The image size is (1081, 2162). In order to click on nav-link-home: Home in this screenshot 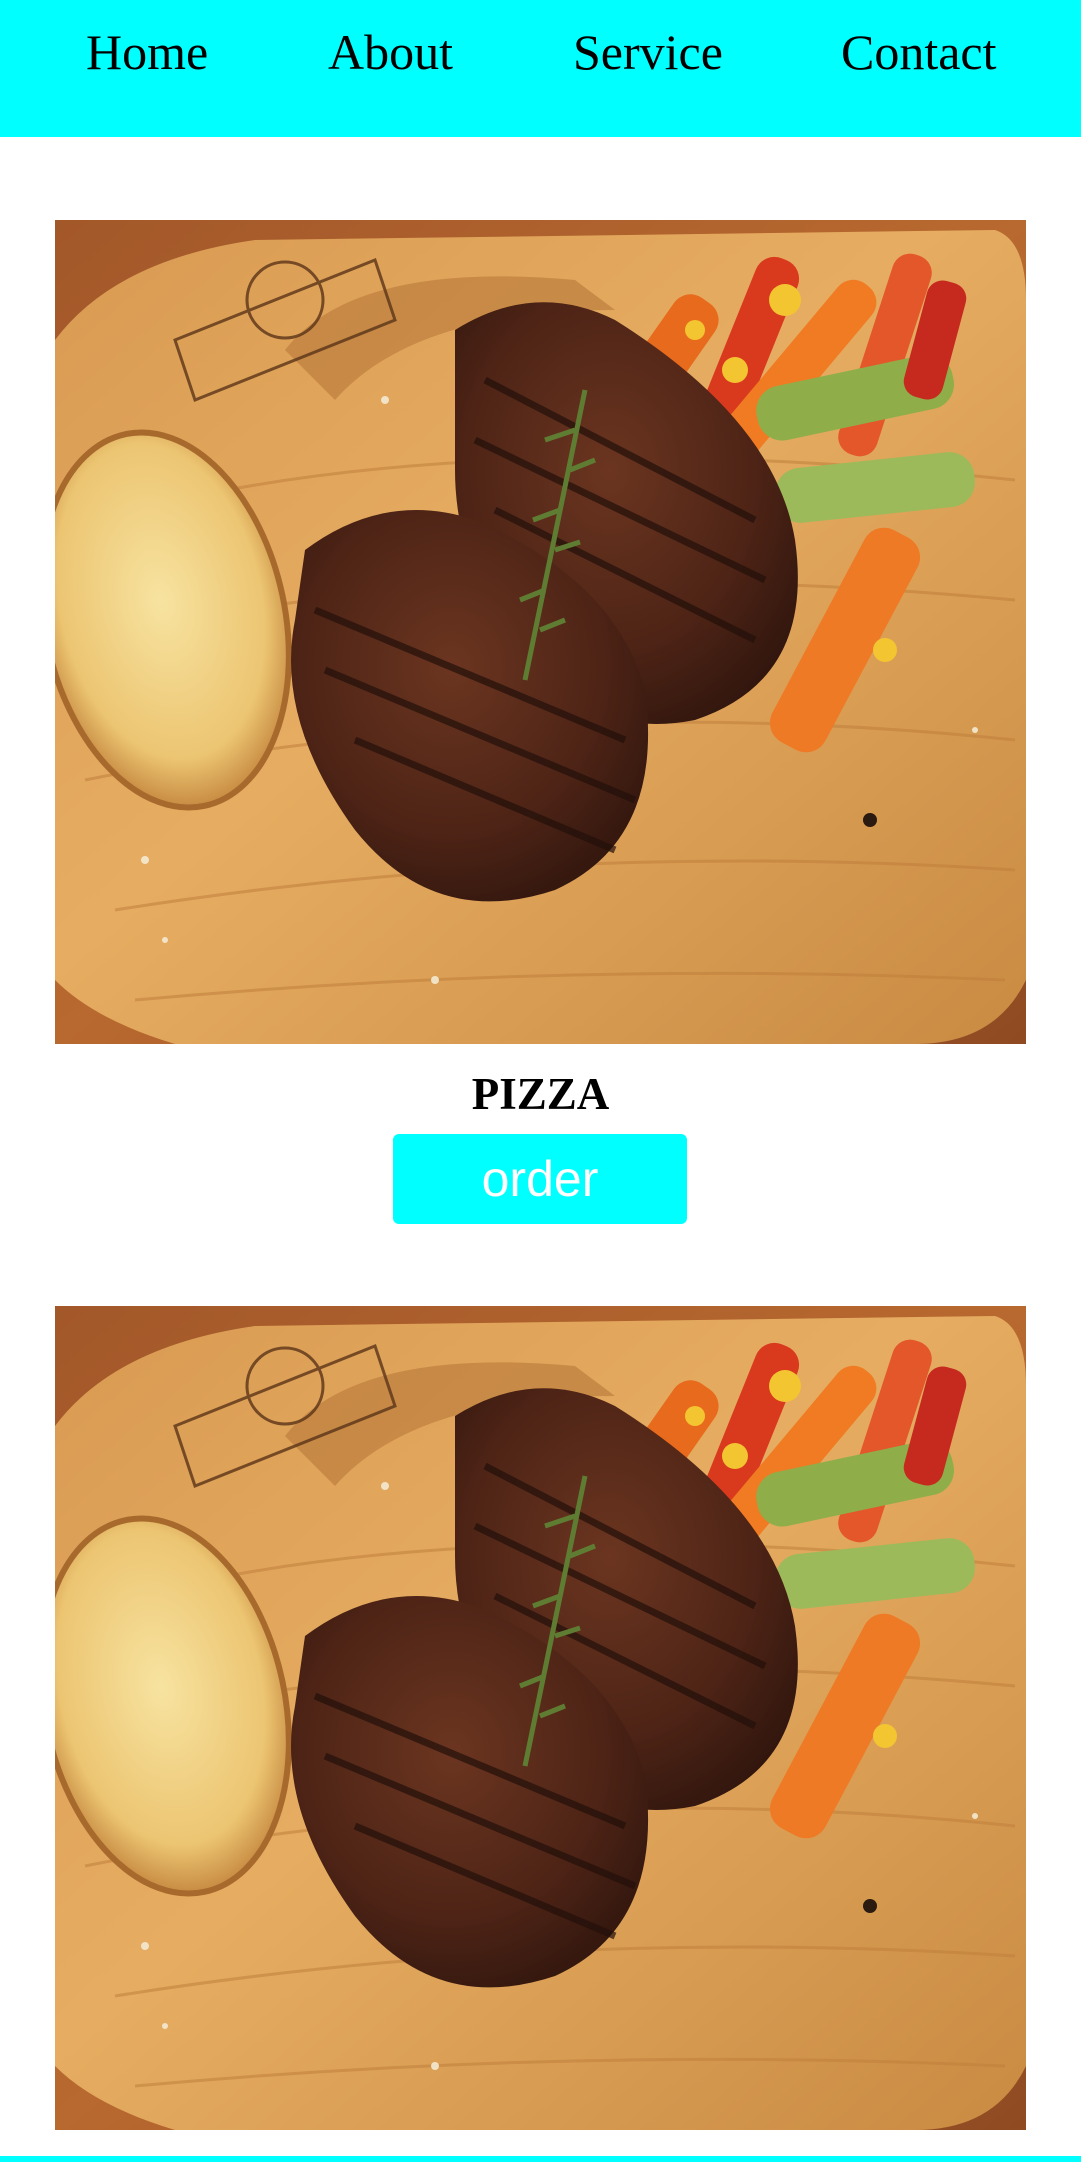, I will do `click(147, 52)`.